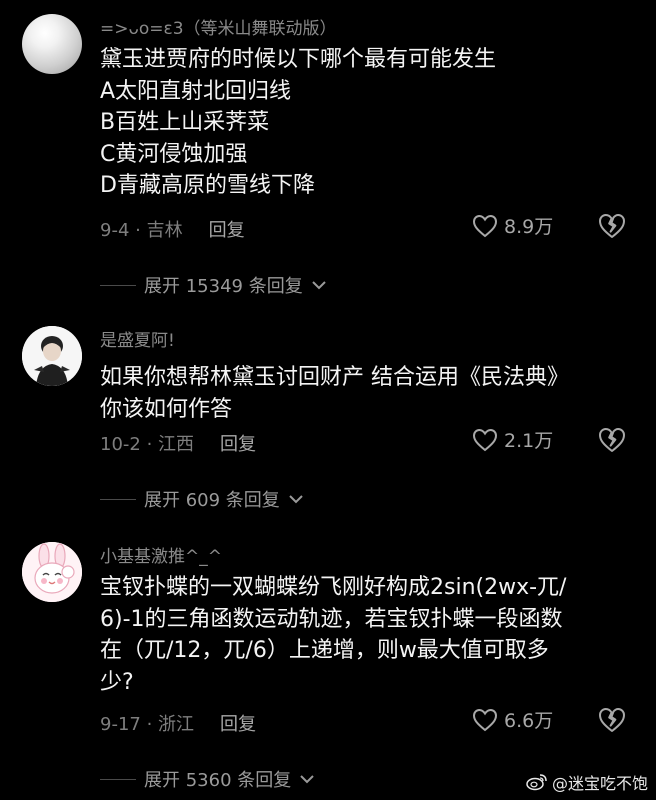  Describe the element at coordinates (161, 554) in the screenshot. I see `username: 小基基激推^_^` at that location.